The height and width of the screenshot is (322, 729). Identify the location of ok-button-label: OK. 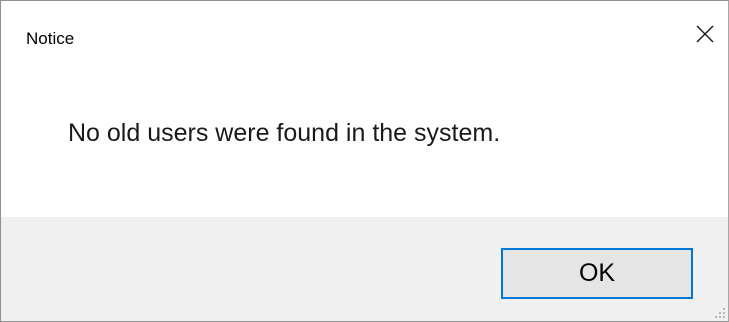
(597, 273).